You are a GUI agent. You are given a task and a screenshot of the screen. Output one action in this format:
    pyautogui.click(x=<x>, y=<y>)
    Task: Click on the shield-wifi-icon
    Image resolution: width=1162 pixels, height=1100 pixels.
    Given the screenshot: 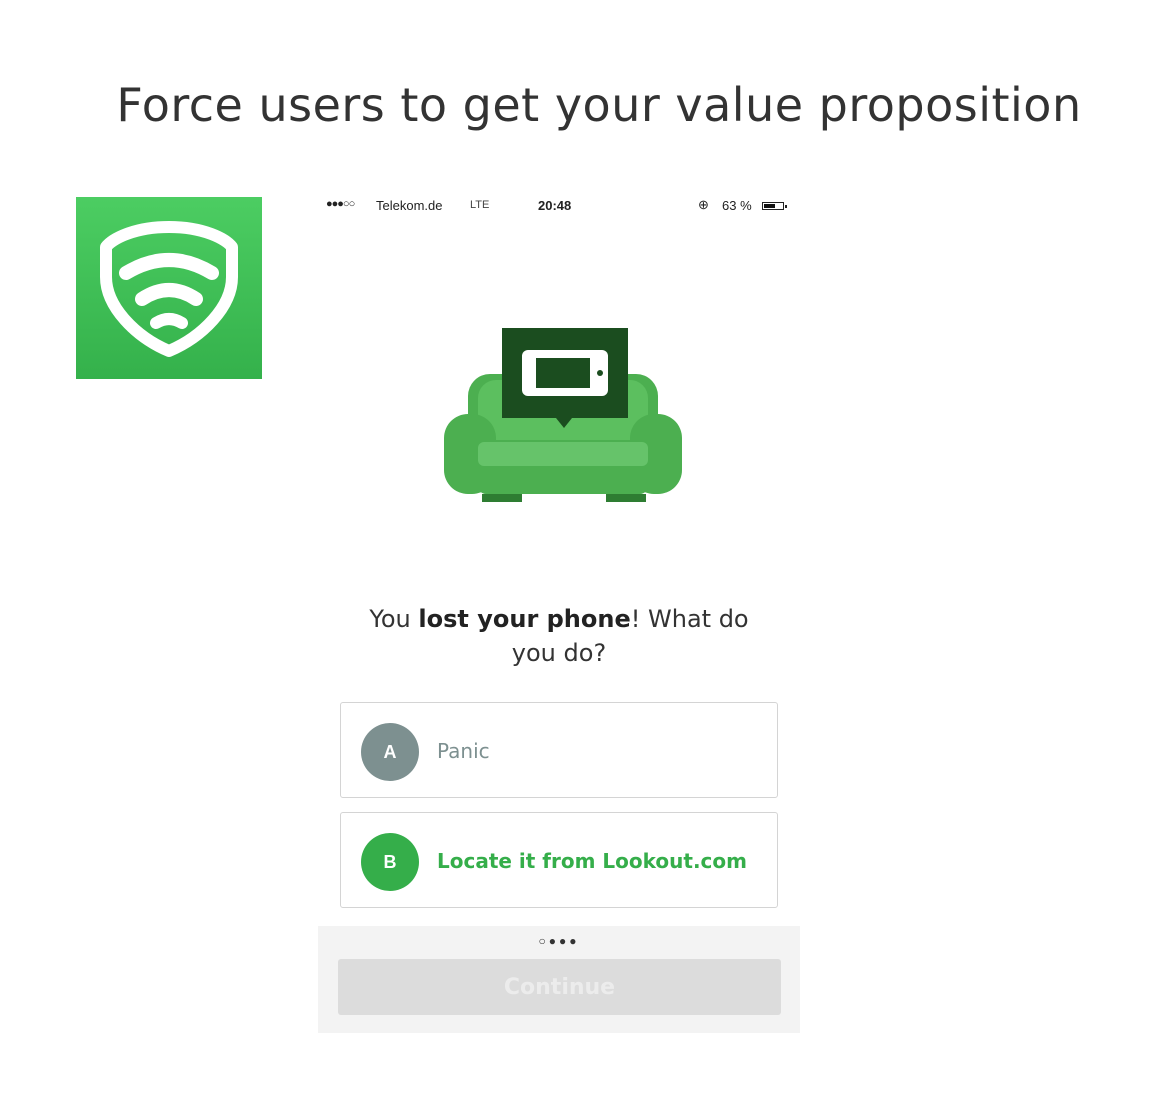 What is the action you would take?
    pyautogui.click(x=169, y=289)
    